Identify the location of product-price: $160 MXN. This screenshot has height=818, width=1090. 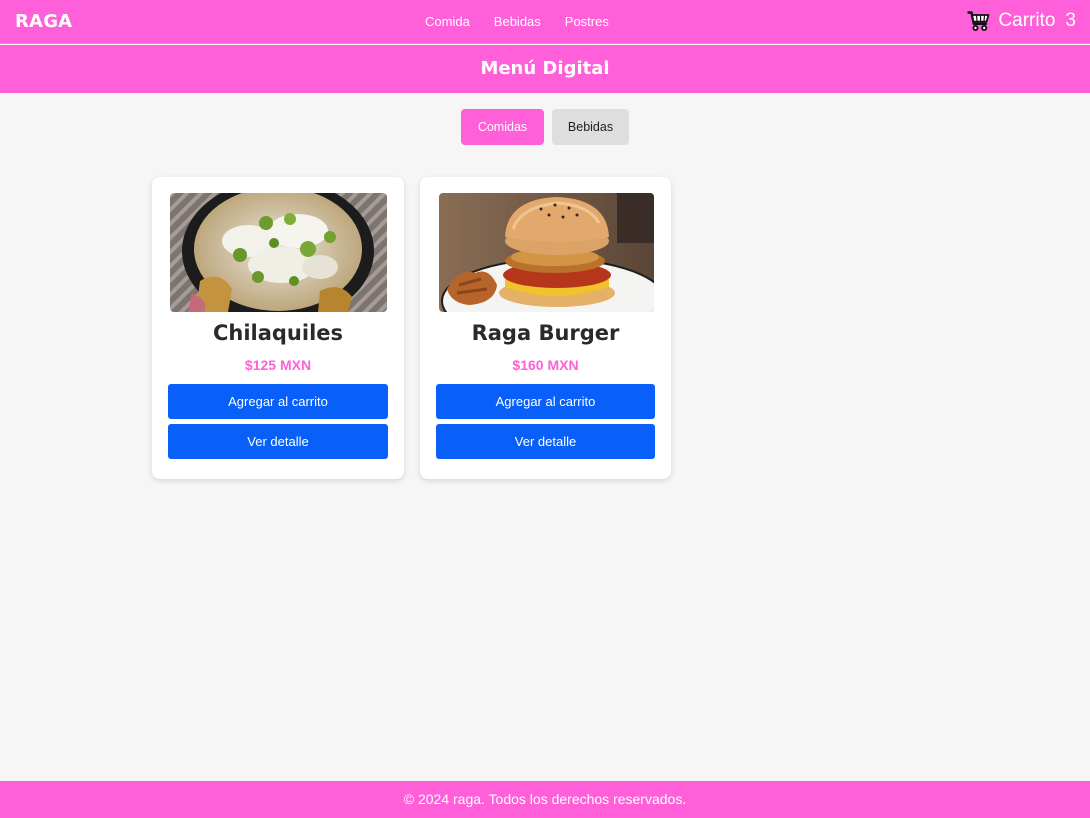
(545, 365).